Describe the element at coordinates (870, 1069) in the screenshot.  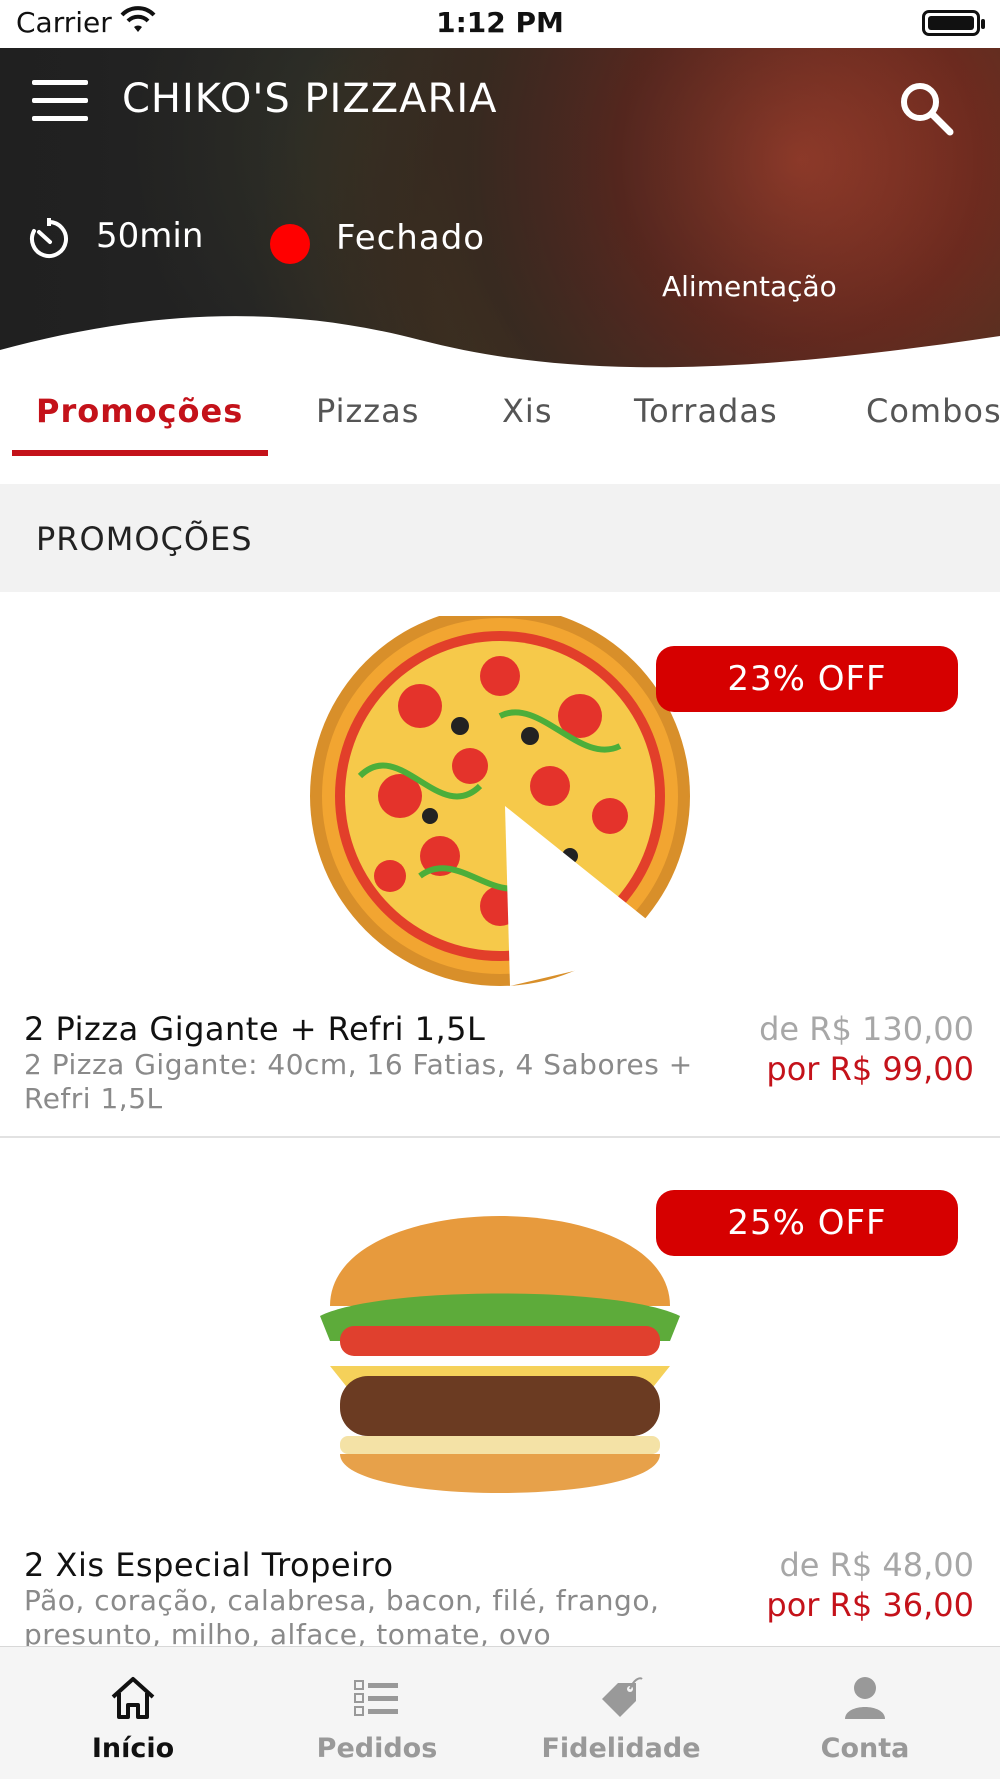
I see `price-promo: por R$ 99,00` at that location.